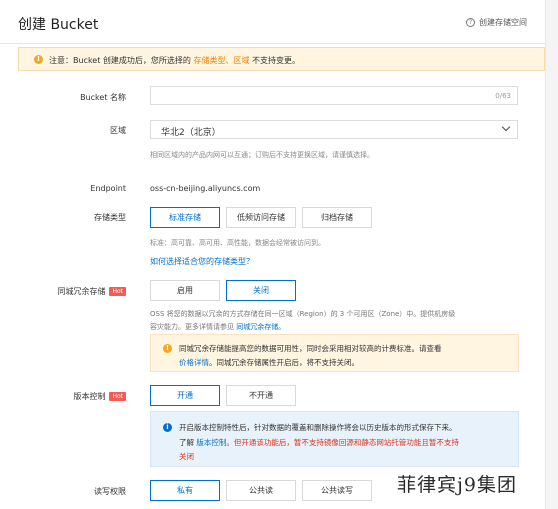 Image resolution: width=558 pixels, height=509 pixels. What do you see at coordinates (202, 261) in the screenshot?
I see `storage-class-help-link: 如何选择适合您的存储类型？` at bounding box center [202, 261].